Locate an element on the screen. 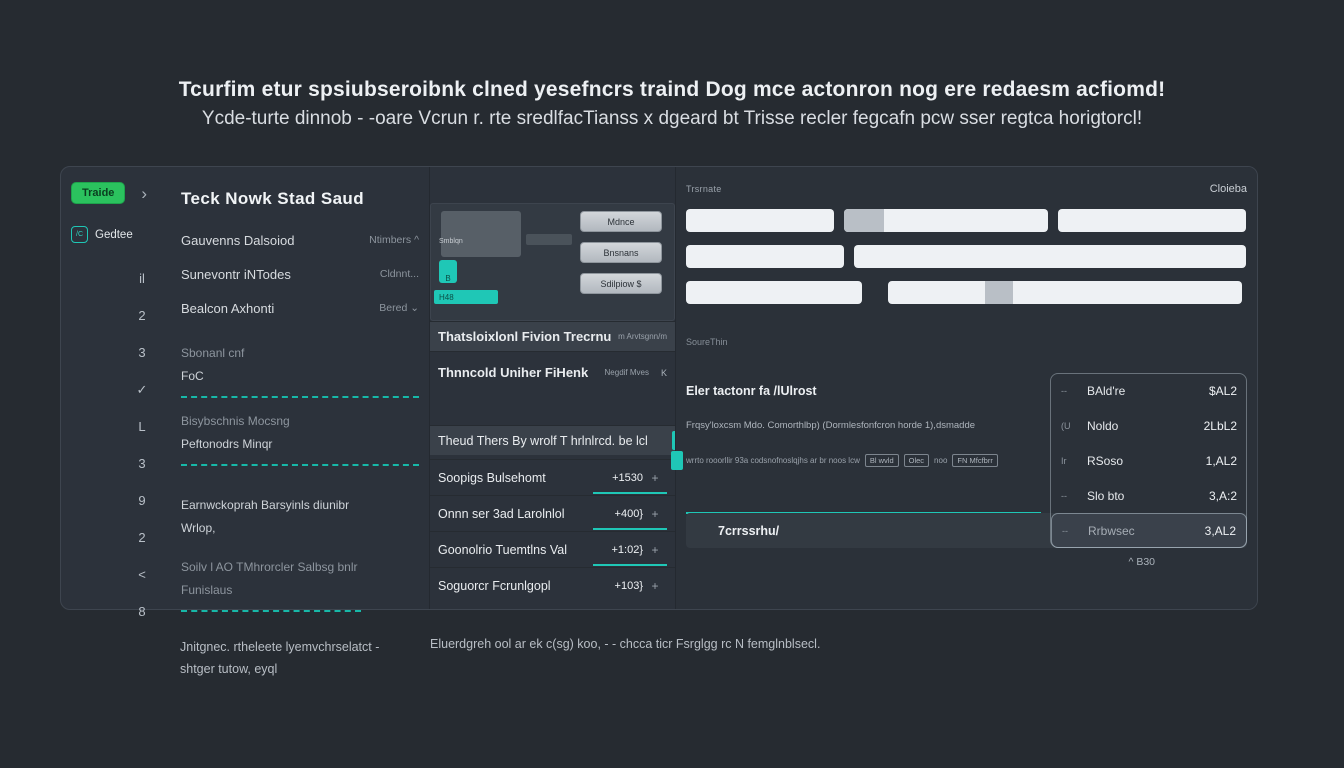  user-item: /C Gedtee is located at coordinates (121, 234).